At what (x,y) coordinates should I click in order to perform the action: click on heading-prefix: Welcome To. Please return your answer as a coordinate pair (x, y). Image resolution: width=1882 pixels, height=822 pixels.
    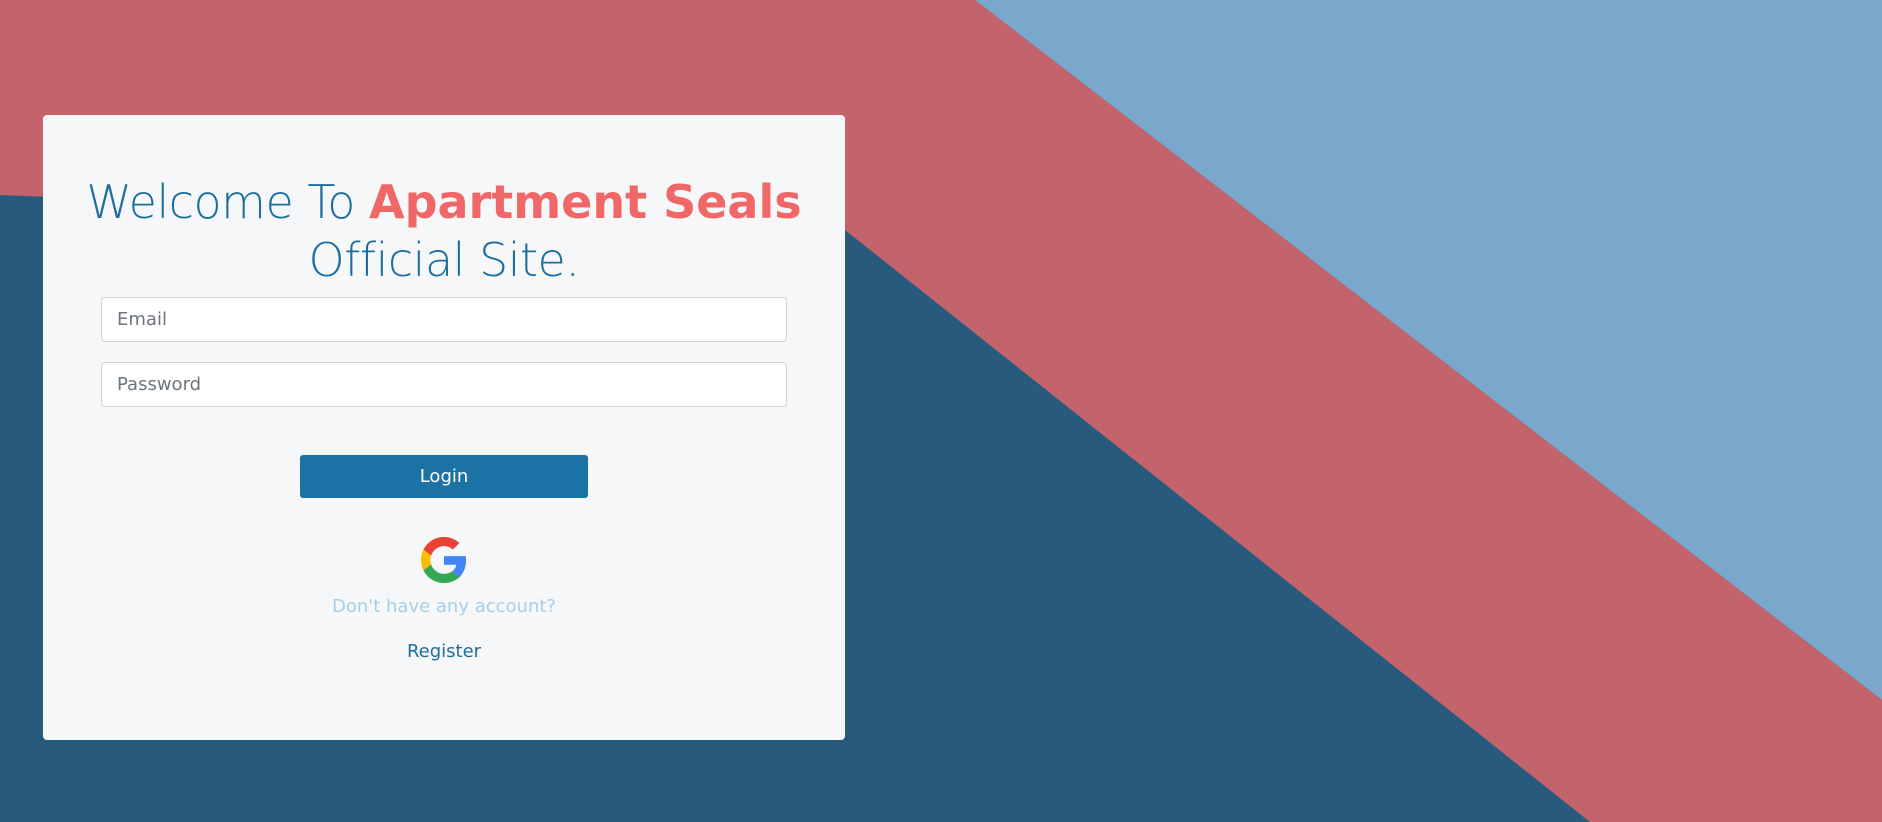
    Looking at the image, I should click on (227, 202).